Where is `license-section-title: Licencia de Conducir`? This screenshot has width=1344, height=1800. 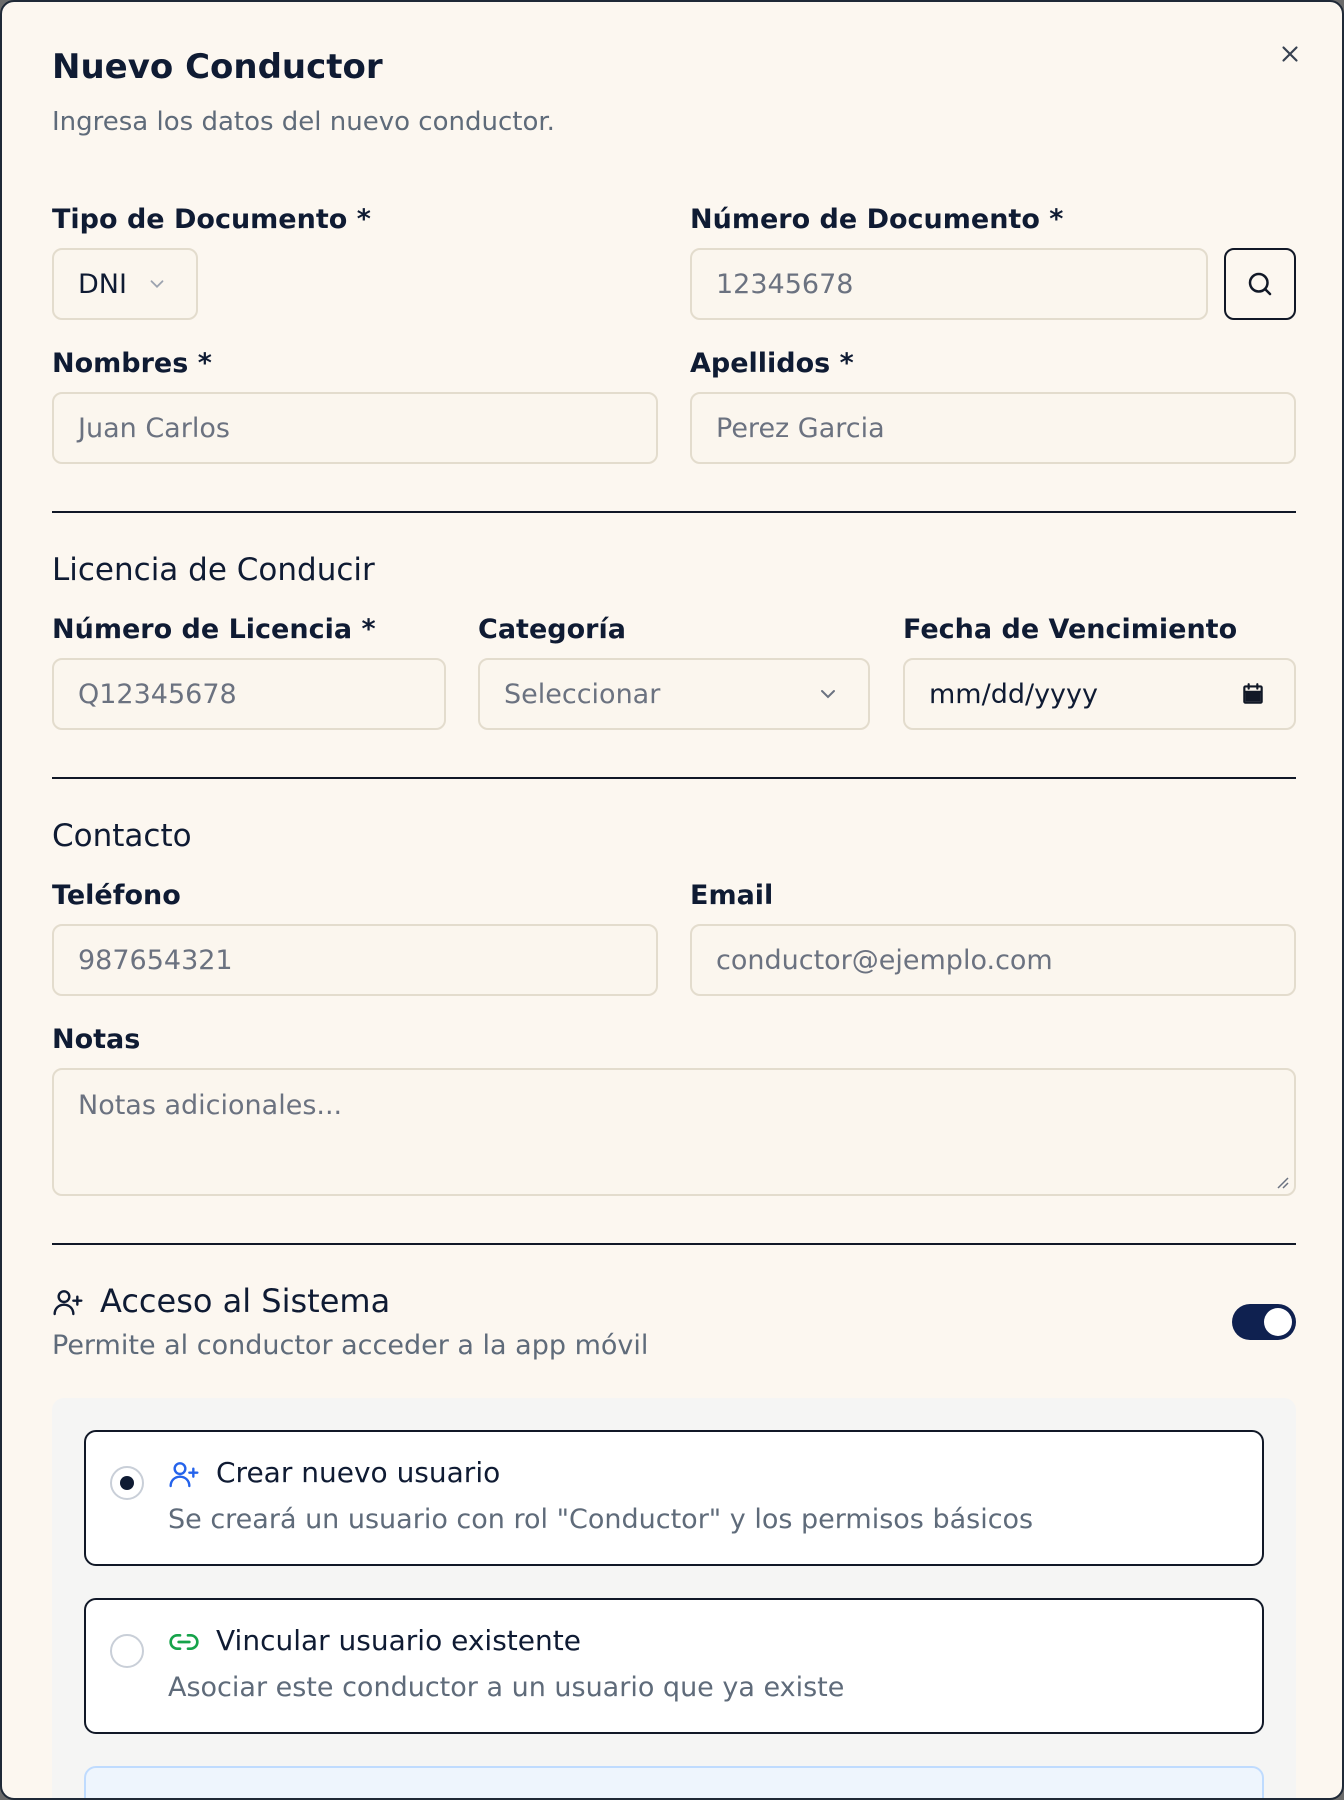
license-section-title: Licencia de Conducir is located at coordinates (213, 570).